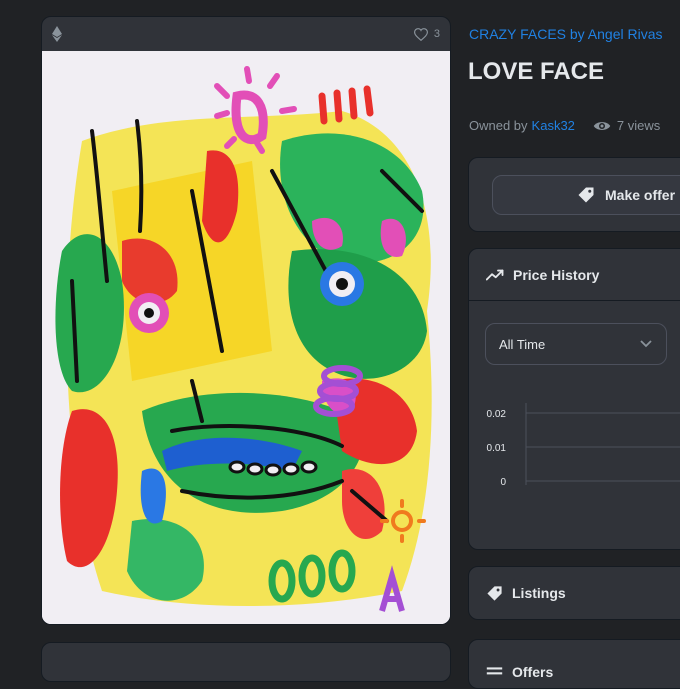 Image resolution: width=680 pixels, height=689 pixels. Describe the element at coordinates (498, 125) in the screenshot. I see `owned-by-label: Owned by` at that location.